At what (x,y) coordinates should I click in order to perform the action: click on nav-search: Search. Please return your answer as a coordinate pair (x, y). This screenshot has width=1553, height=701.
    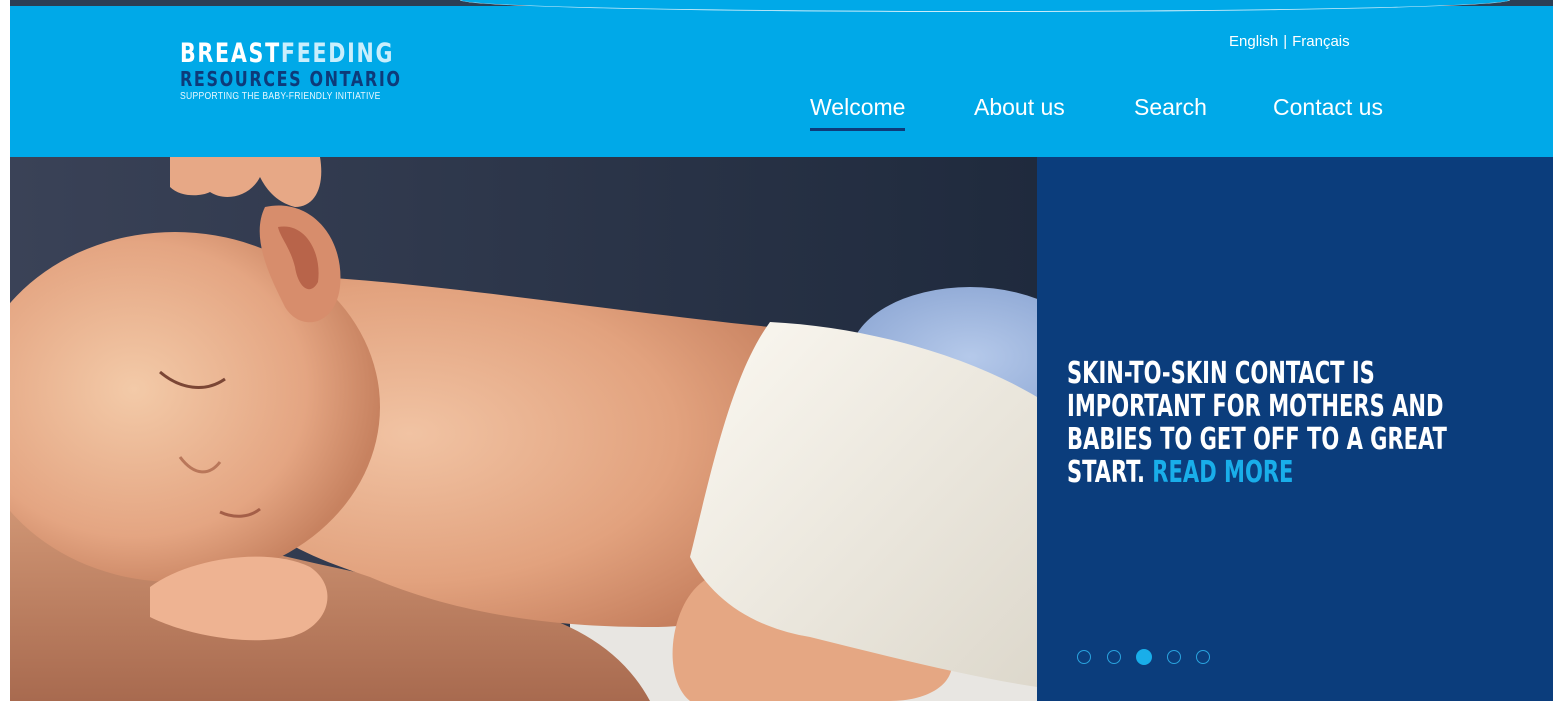
    Looking at the image, I should click on (1170, 107).